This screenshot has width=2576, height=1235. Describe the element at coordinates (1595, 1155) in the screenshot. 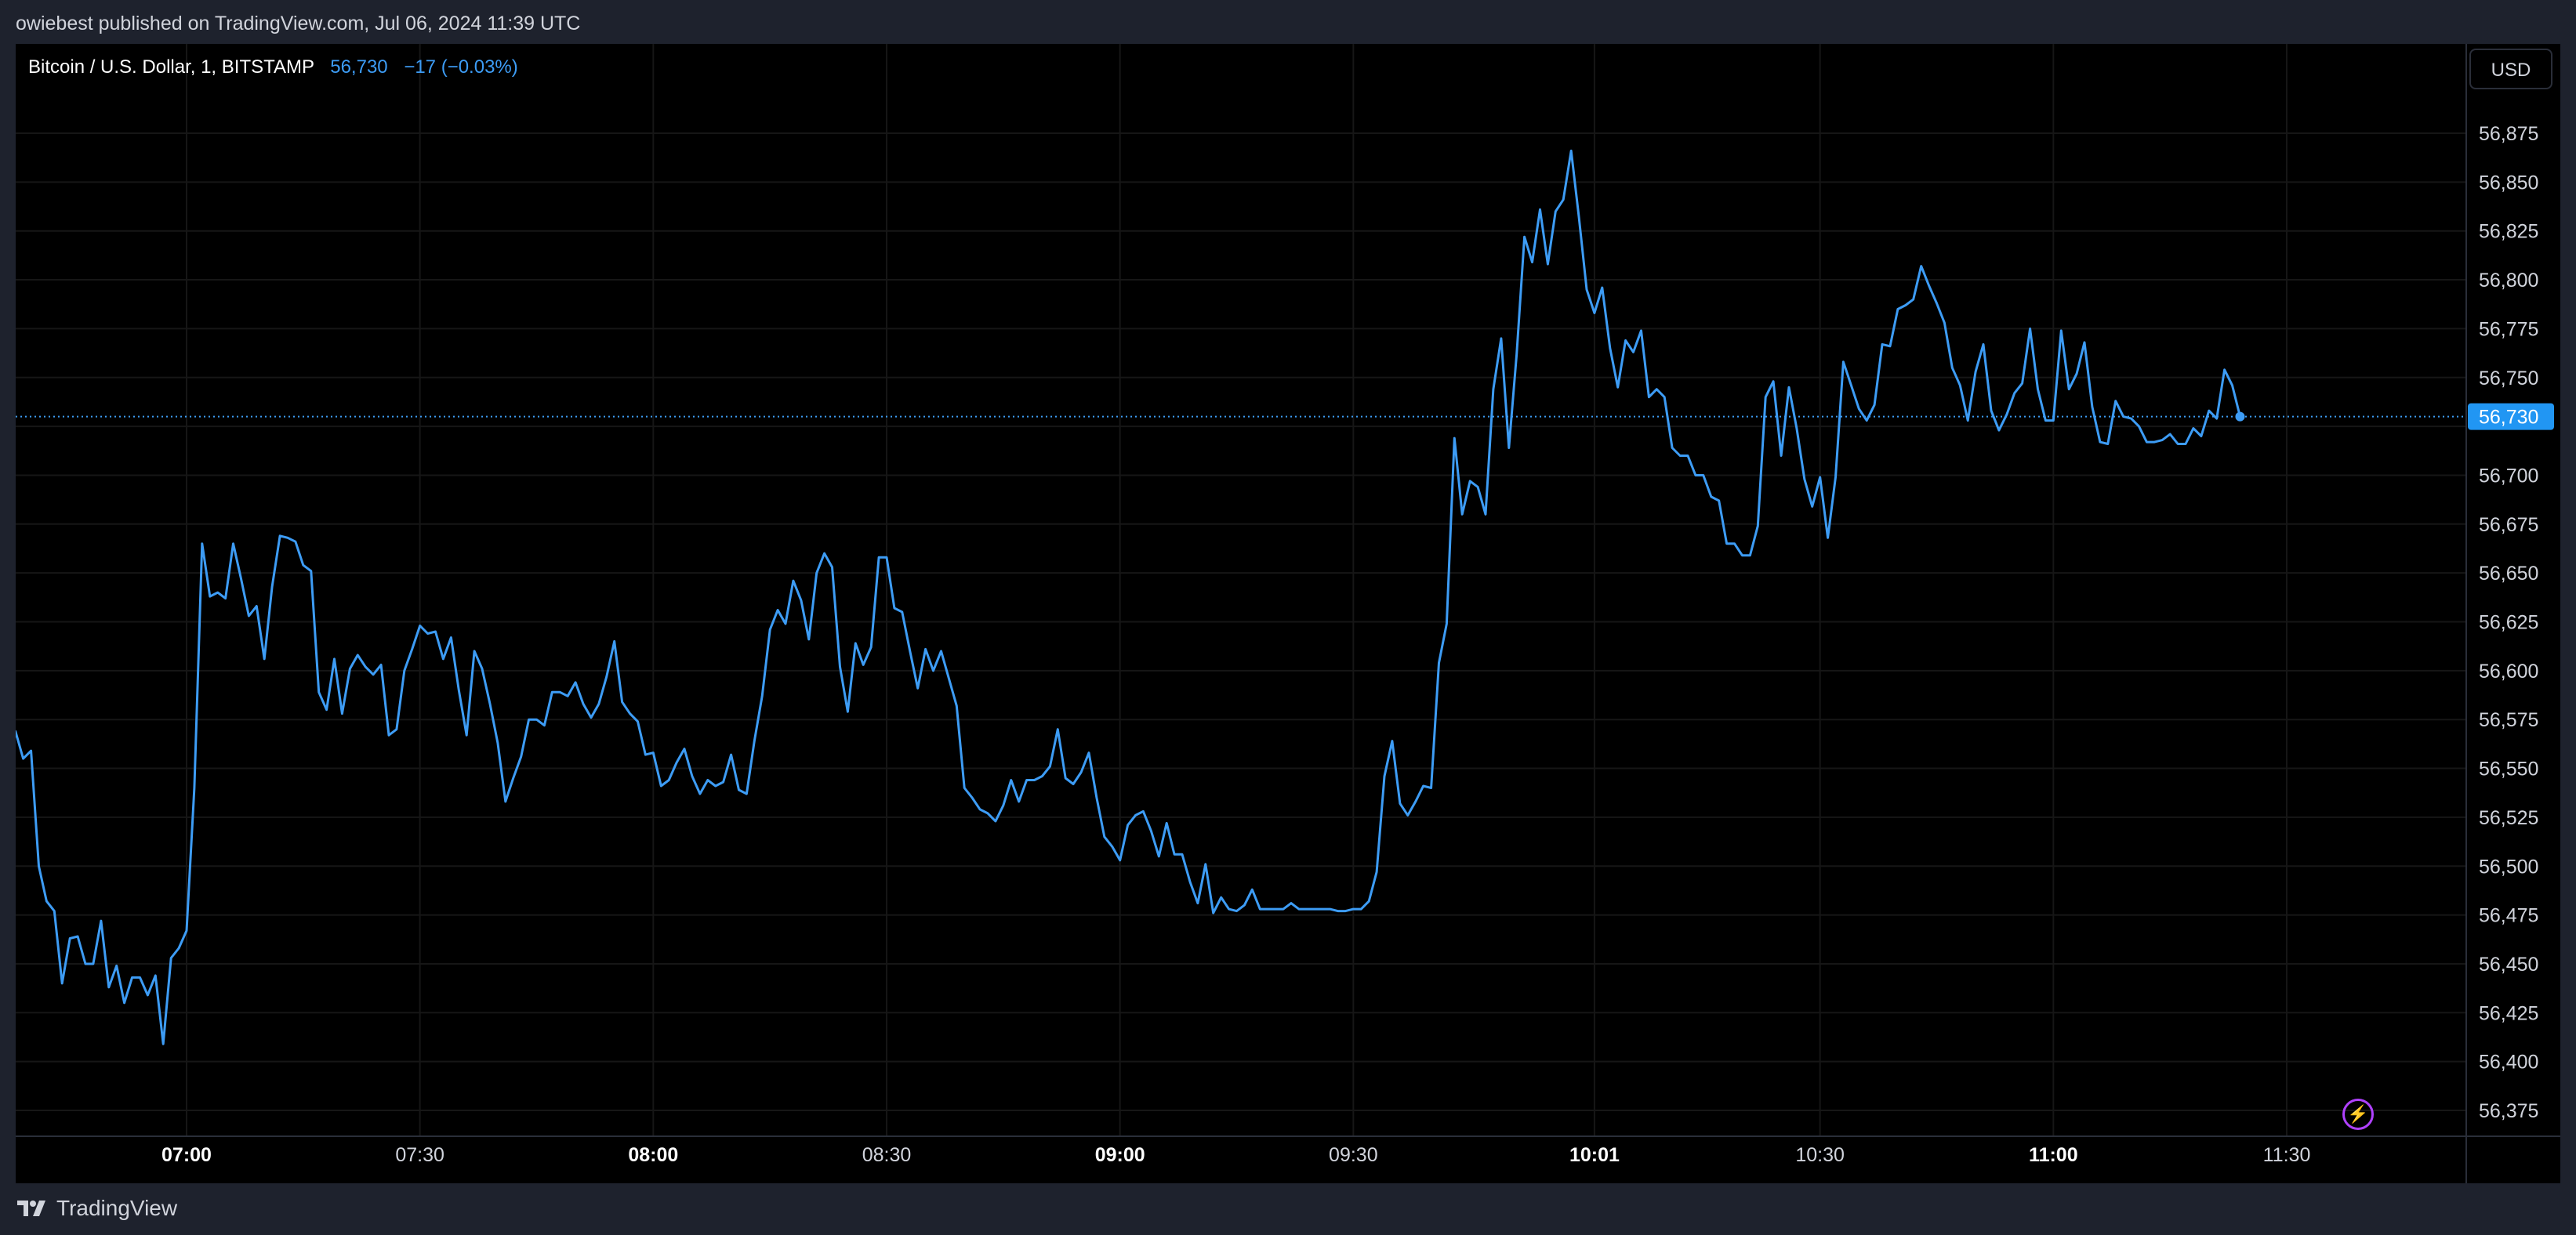

I see `x-tick-label: 10:01` at that location.